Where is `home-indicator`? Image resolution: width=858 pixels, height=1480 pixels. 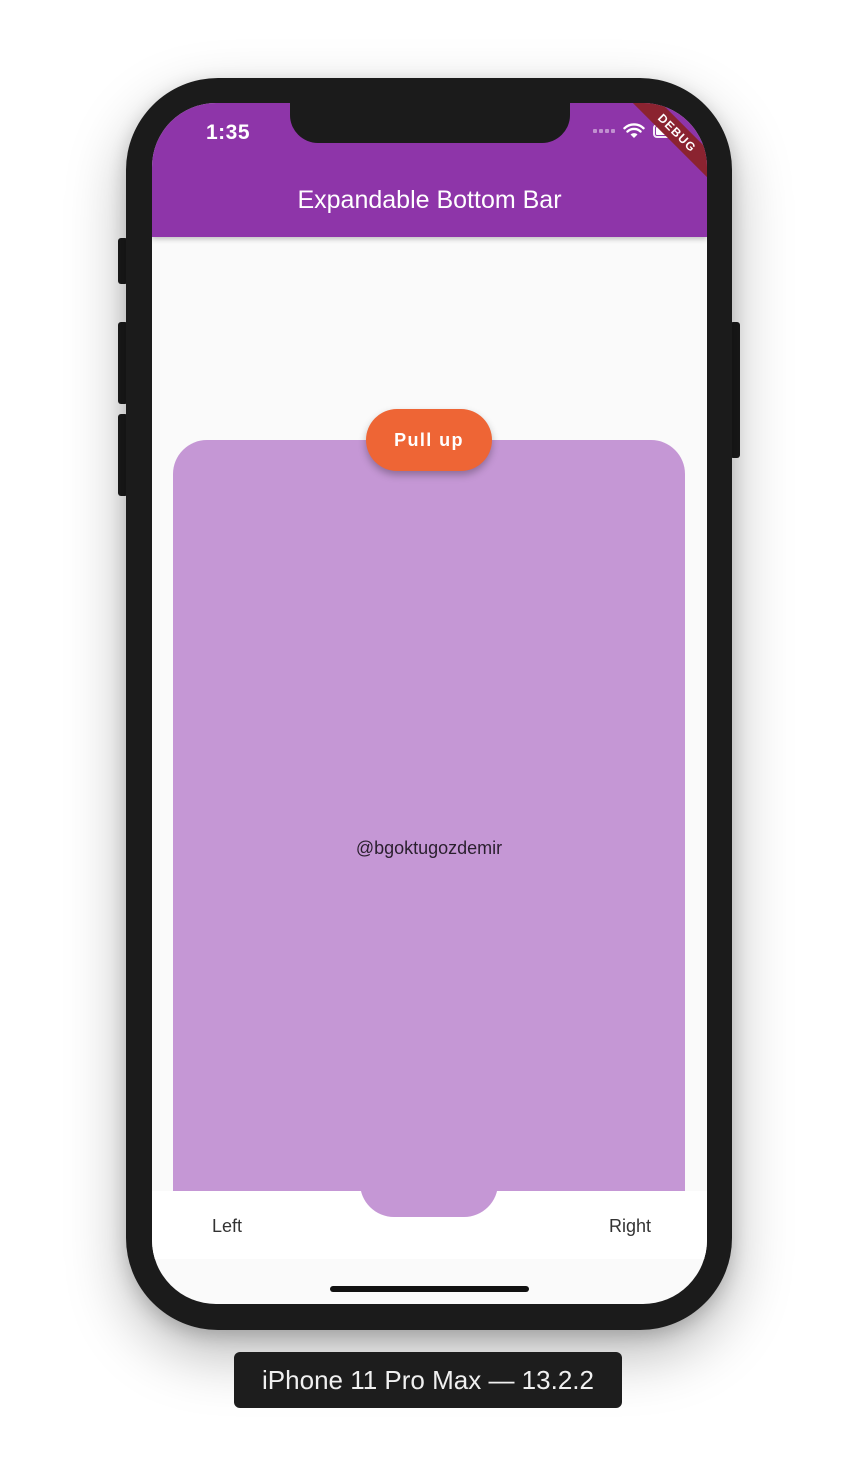
home-indicator is located at coordinates (429, 1289).